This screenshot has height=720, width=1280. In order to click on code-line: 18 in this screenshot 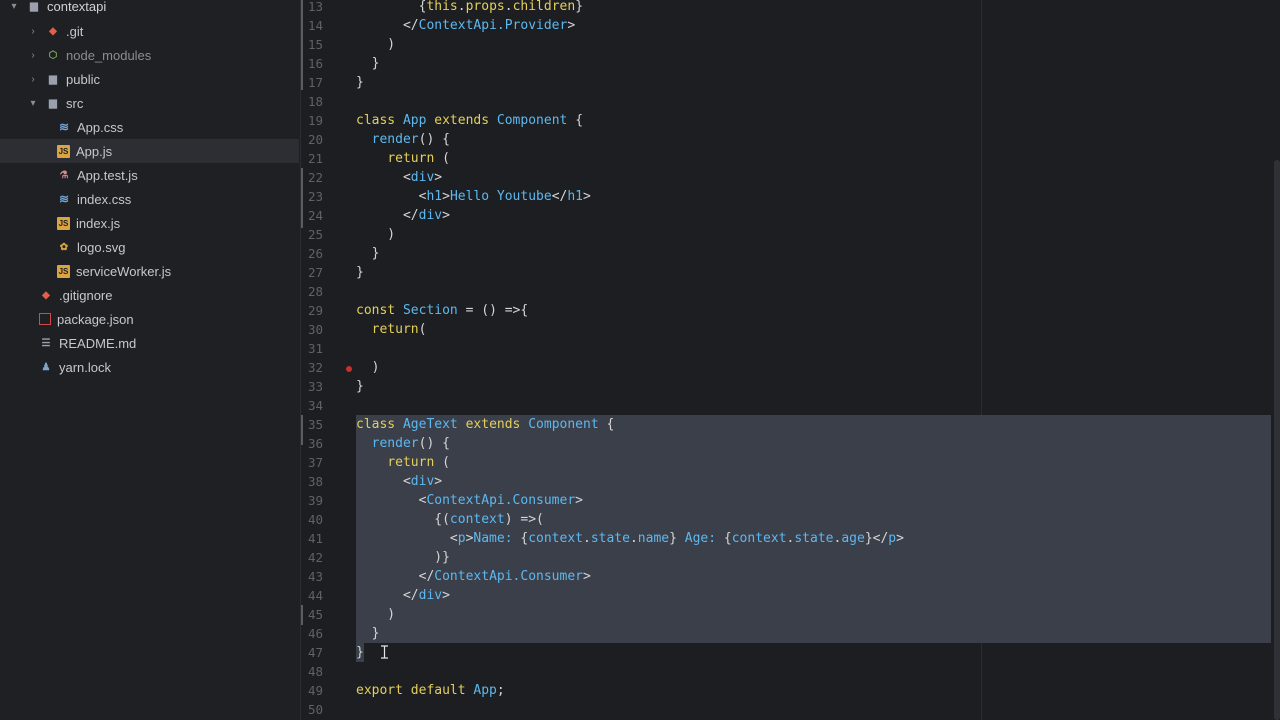, I will do `click(786, 101)`.